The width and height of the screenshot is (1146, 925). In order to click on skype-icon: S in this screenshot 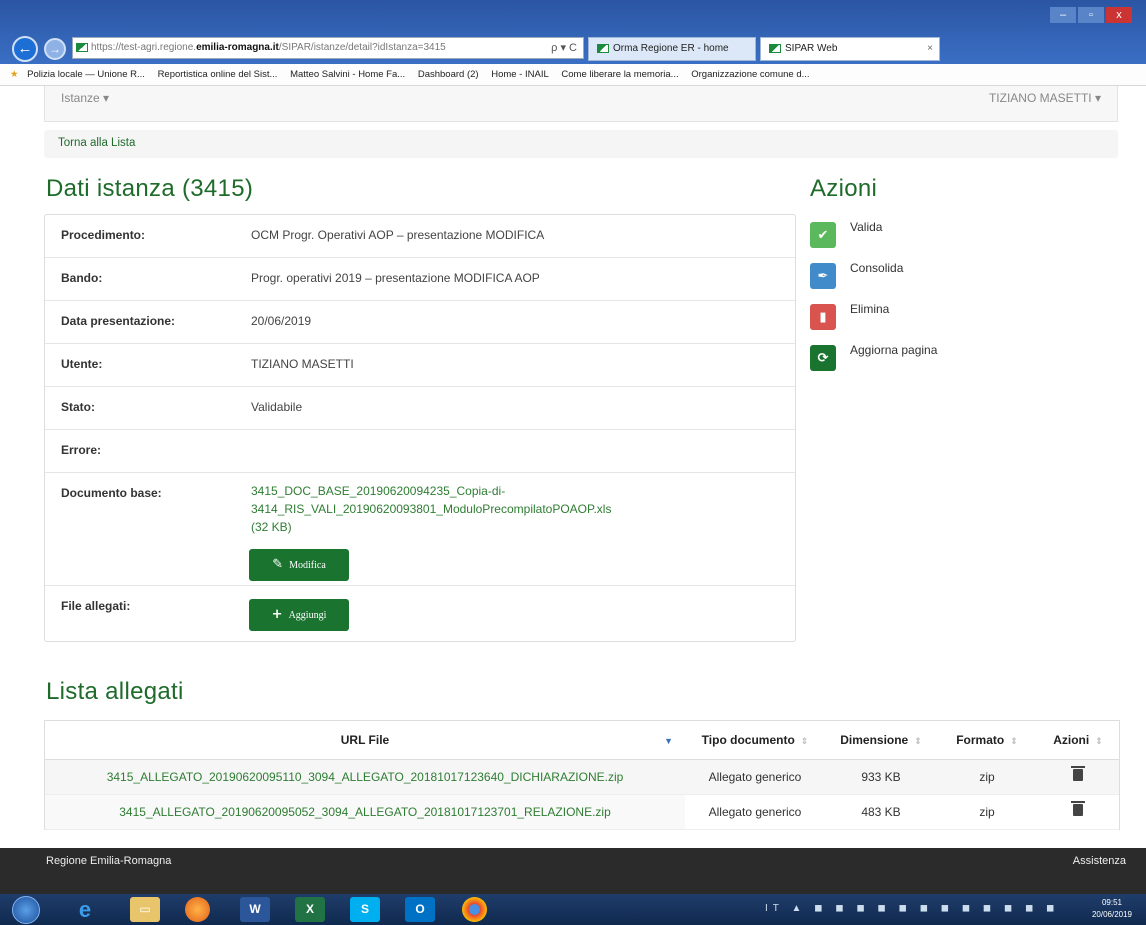, I will do `click(365, 909)`.